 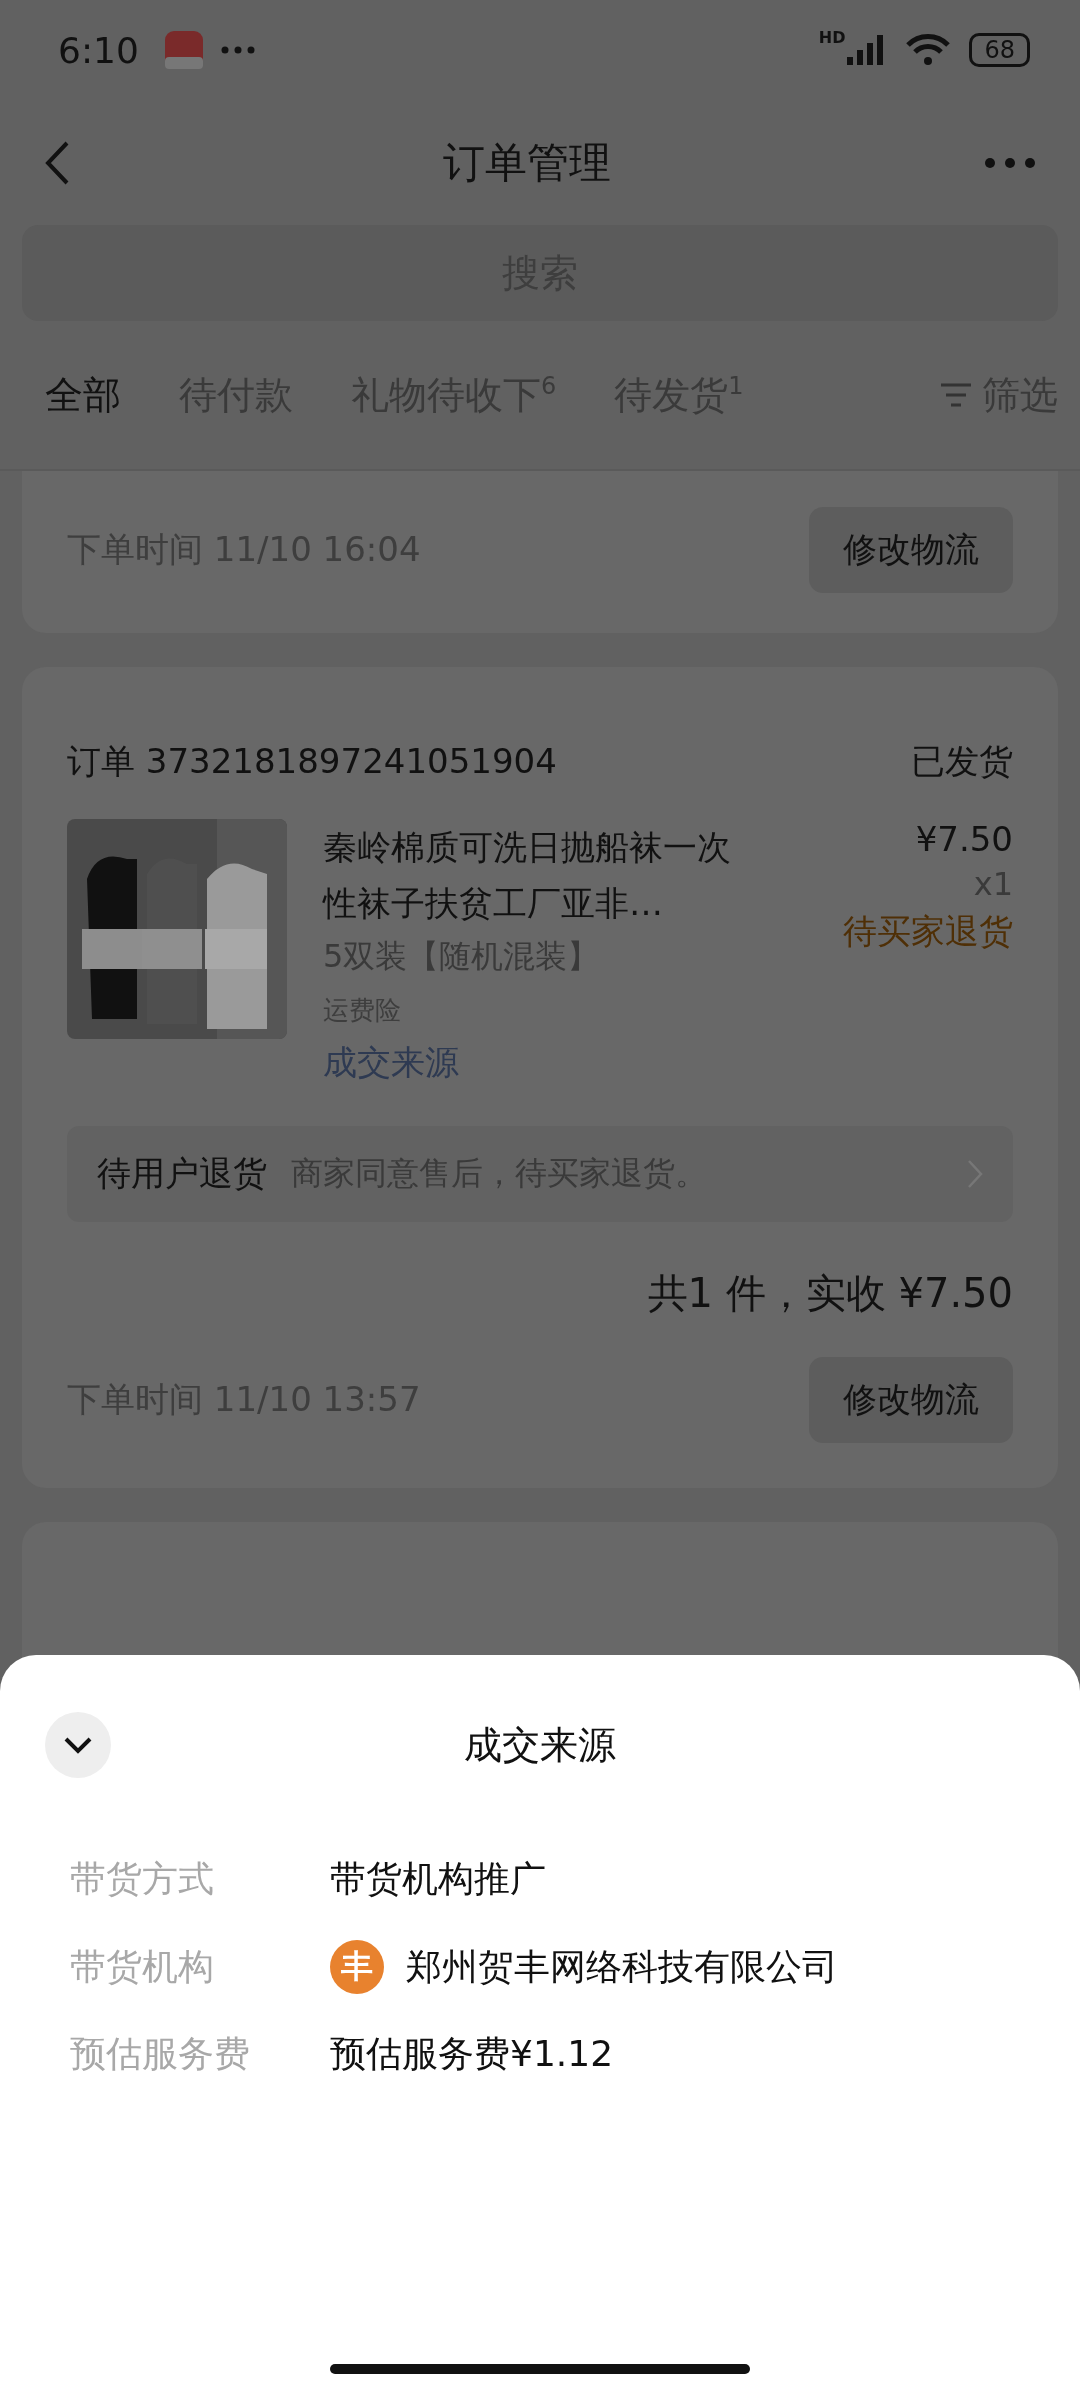 I want to click on chevron-down-icon, so click(x=78, y=1745).